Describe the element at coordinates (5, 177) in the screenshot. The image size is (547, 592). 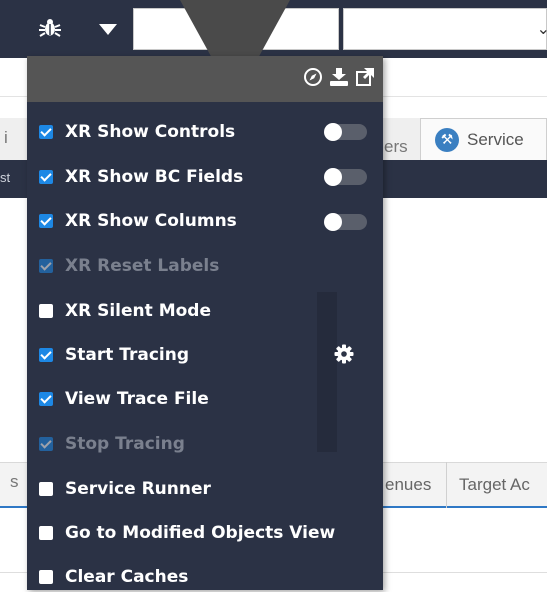
I see `background-fragment: st` at that location.